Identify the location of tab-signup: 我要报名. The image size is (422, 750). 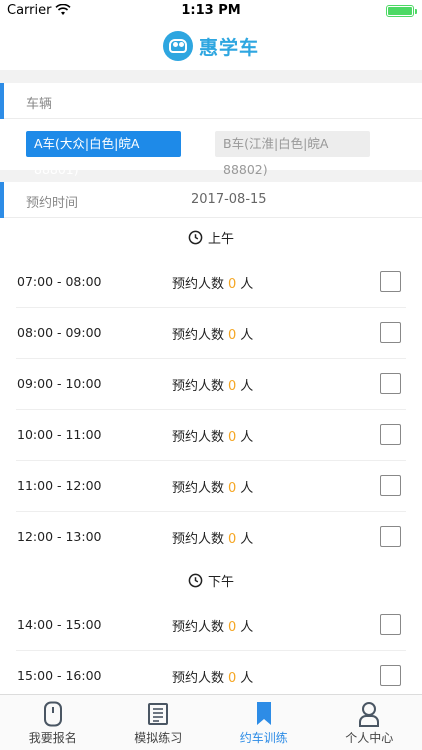
(53, 722).